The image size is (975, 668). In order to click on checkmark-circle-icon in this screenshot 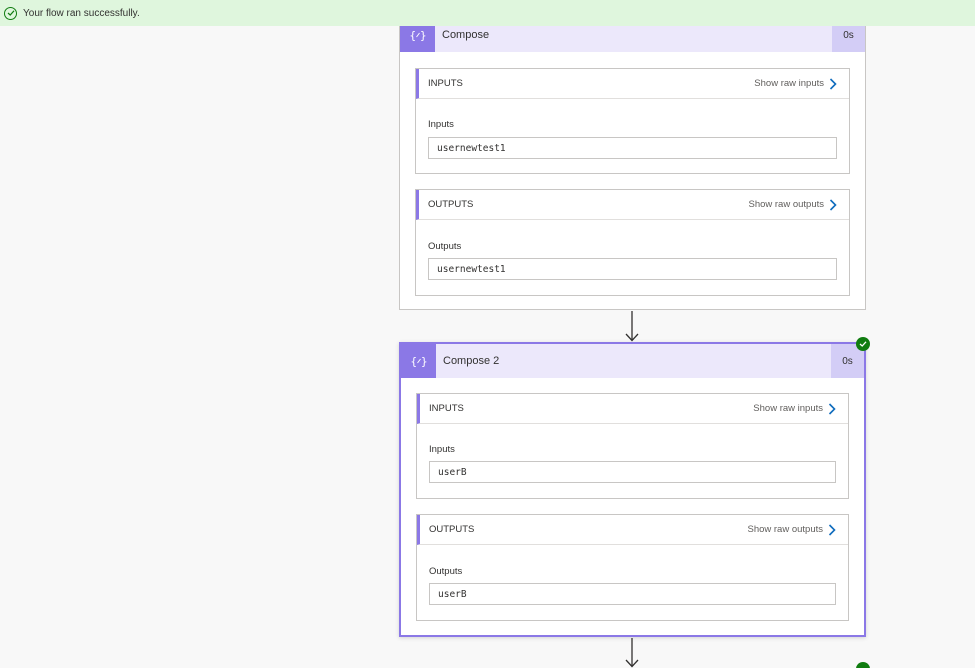, I will do `click(10, 13)`.